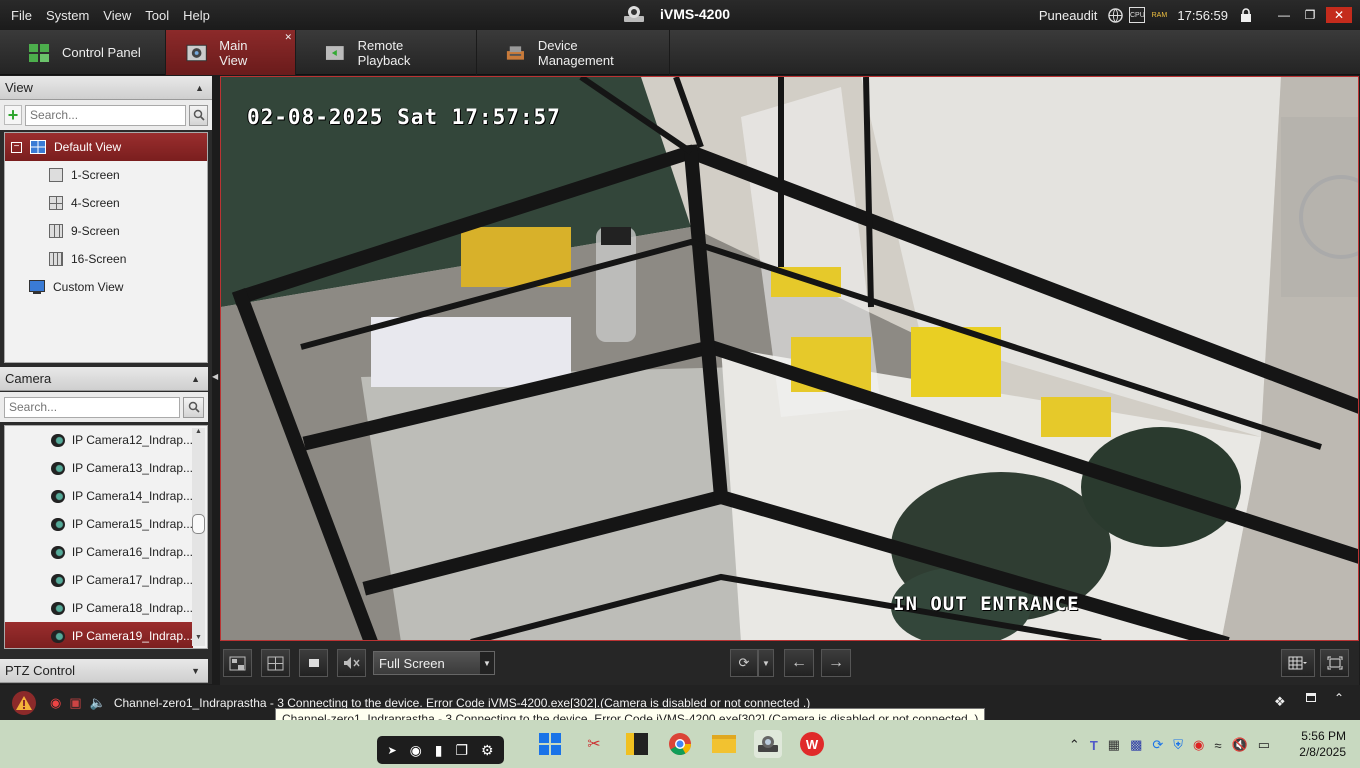 Image resolution: width=1360 pixels, height=768 pixels. Describe the element at coordinates (21, 15) in the screenshot. I see `menu-file: File` at that location.